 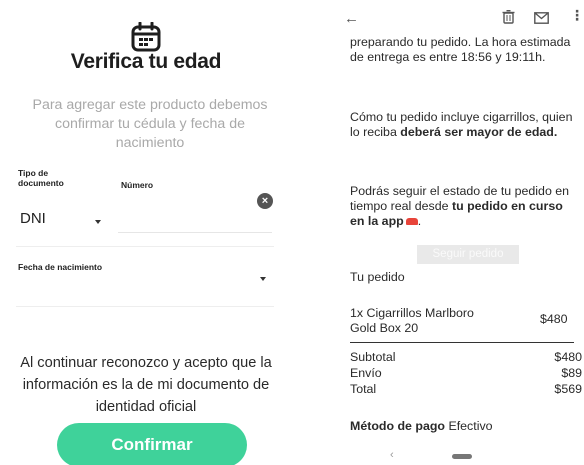 What do you see at coordinates (195, 232) in the screenshot?
I see `numero-input` at bounding box center [195, 232].